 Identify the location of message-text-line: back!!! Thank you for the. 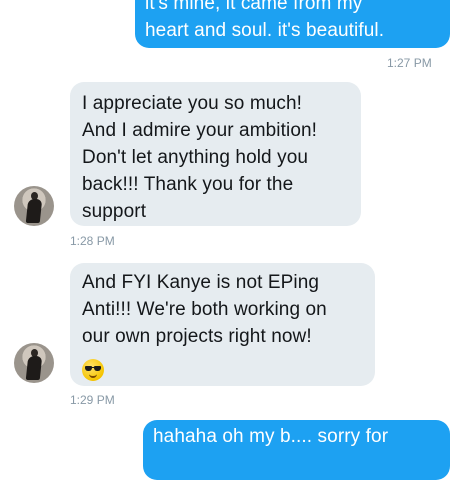
(188, 184).